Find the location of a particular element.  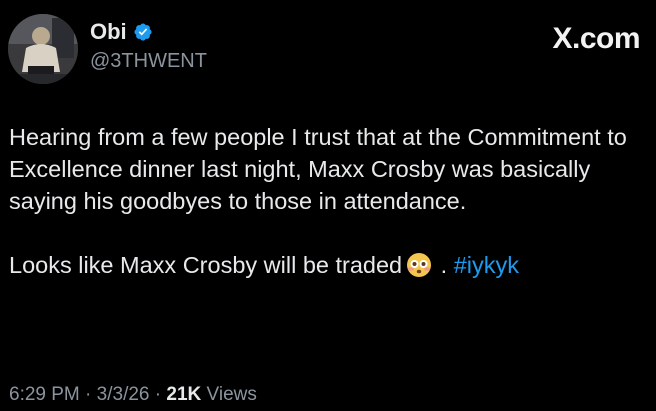

hashtag-link: #iykyk is located at coordinates (486, 265).